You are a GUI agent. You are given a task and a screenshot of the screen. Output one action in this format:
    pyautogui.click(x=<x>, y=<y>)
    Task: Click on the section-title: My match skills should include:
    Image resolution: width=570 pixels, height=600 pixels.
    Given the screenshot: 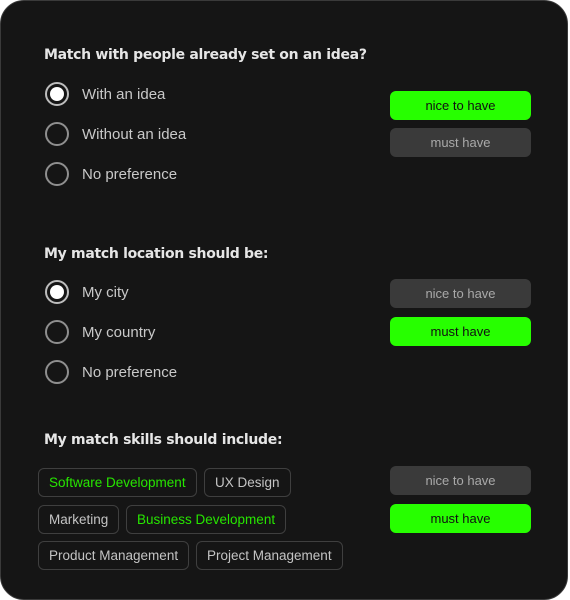 What is the action you would take?
    pyautogui.click(x=163, y=440)
    